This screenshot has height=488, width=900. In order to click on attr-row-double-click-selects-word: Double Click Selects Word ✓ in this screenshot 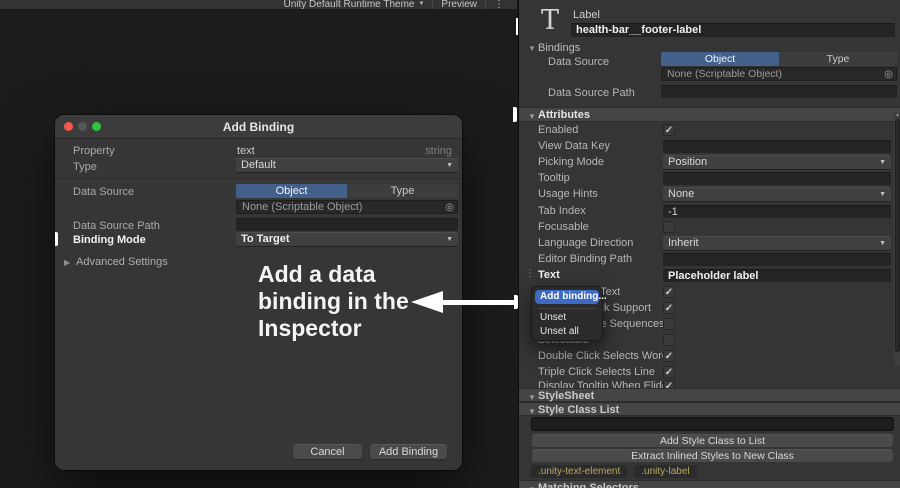, I will do `click(606, 356)`.